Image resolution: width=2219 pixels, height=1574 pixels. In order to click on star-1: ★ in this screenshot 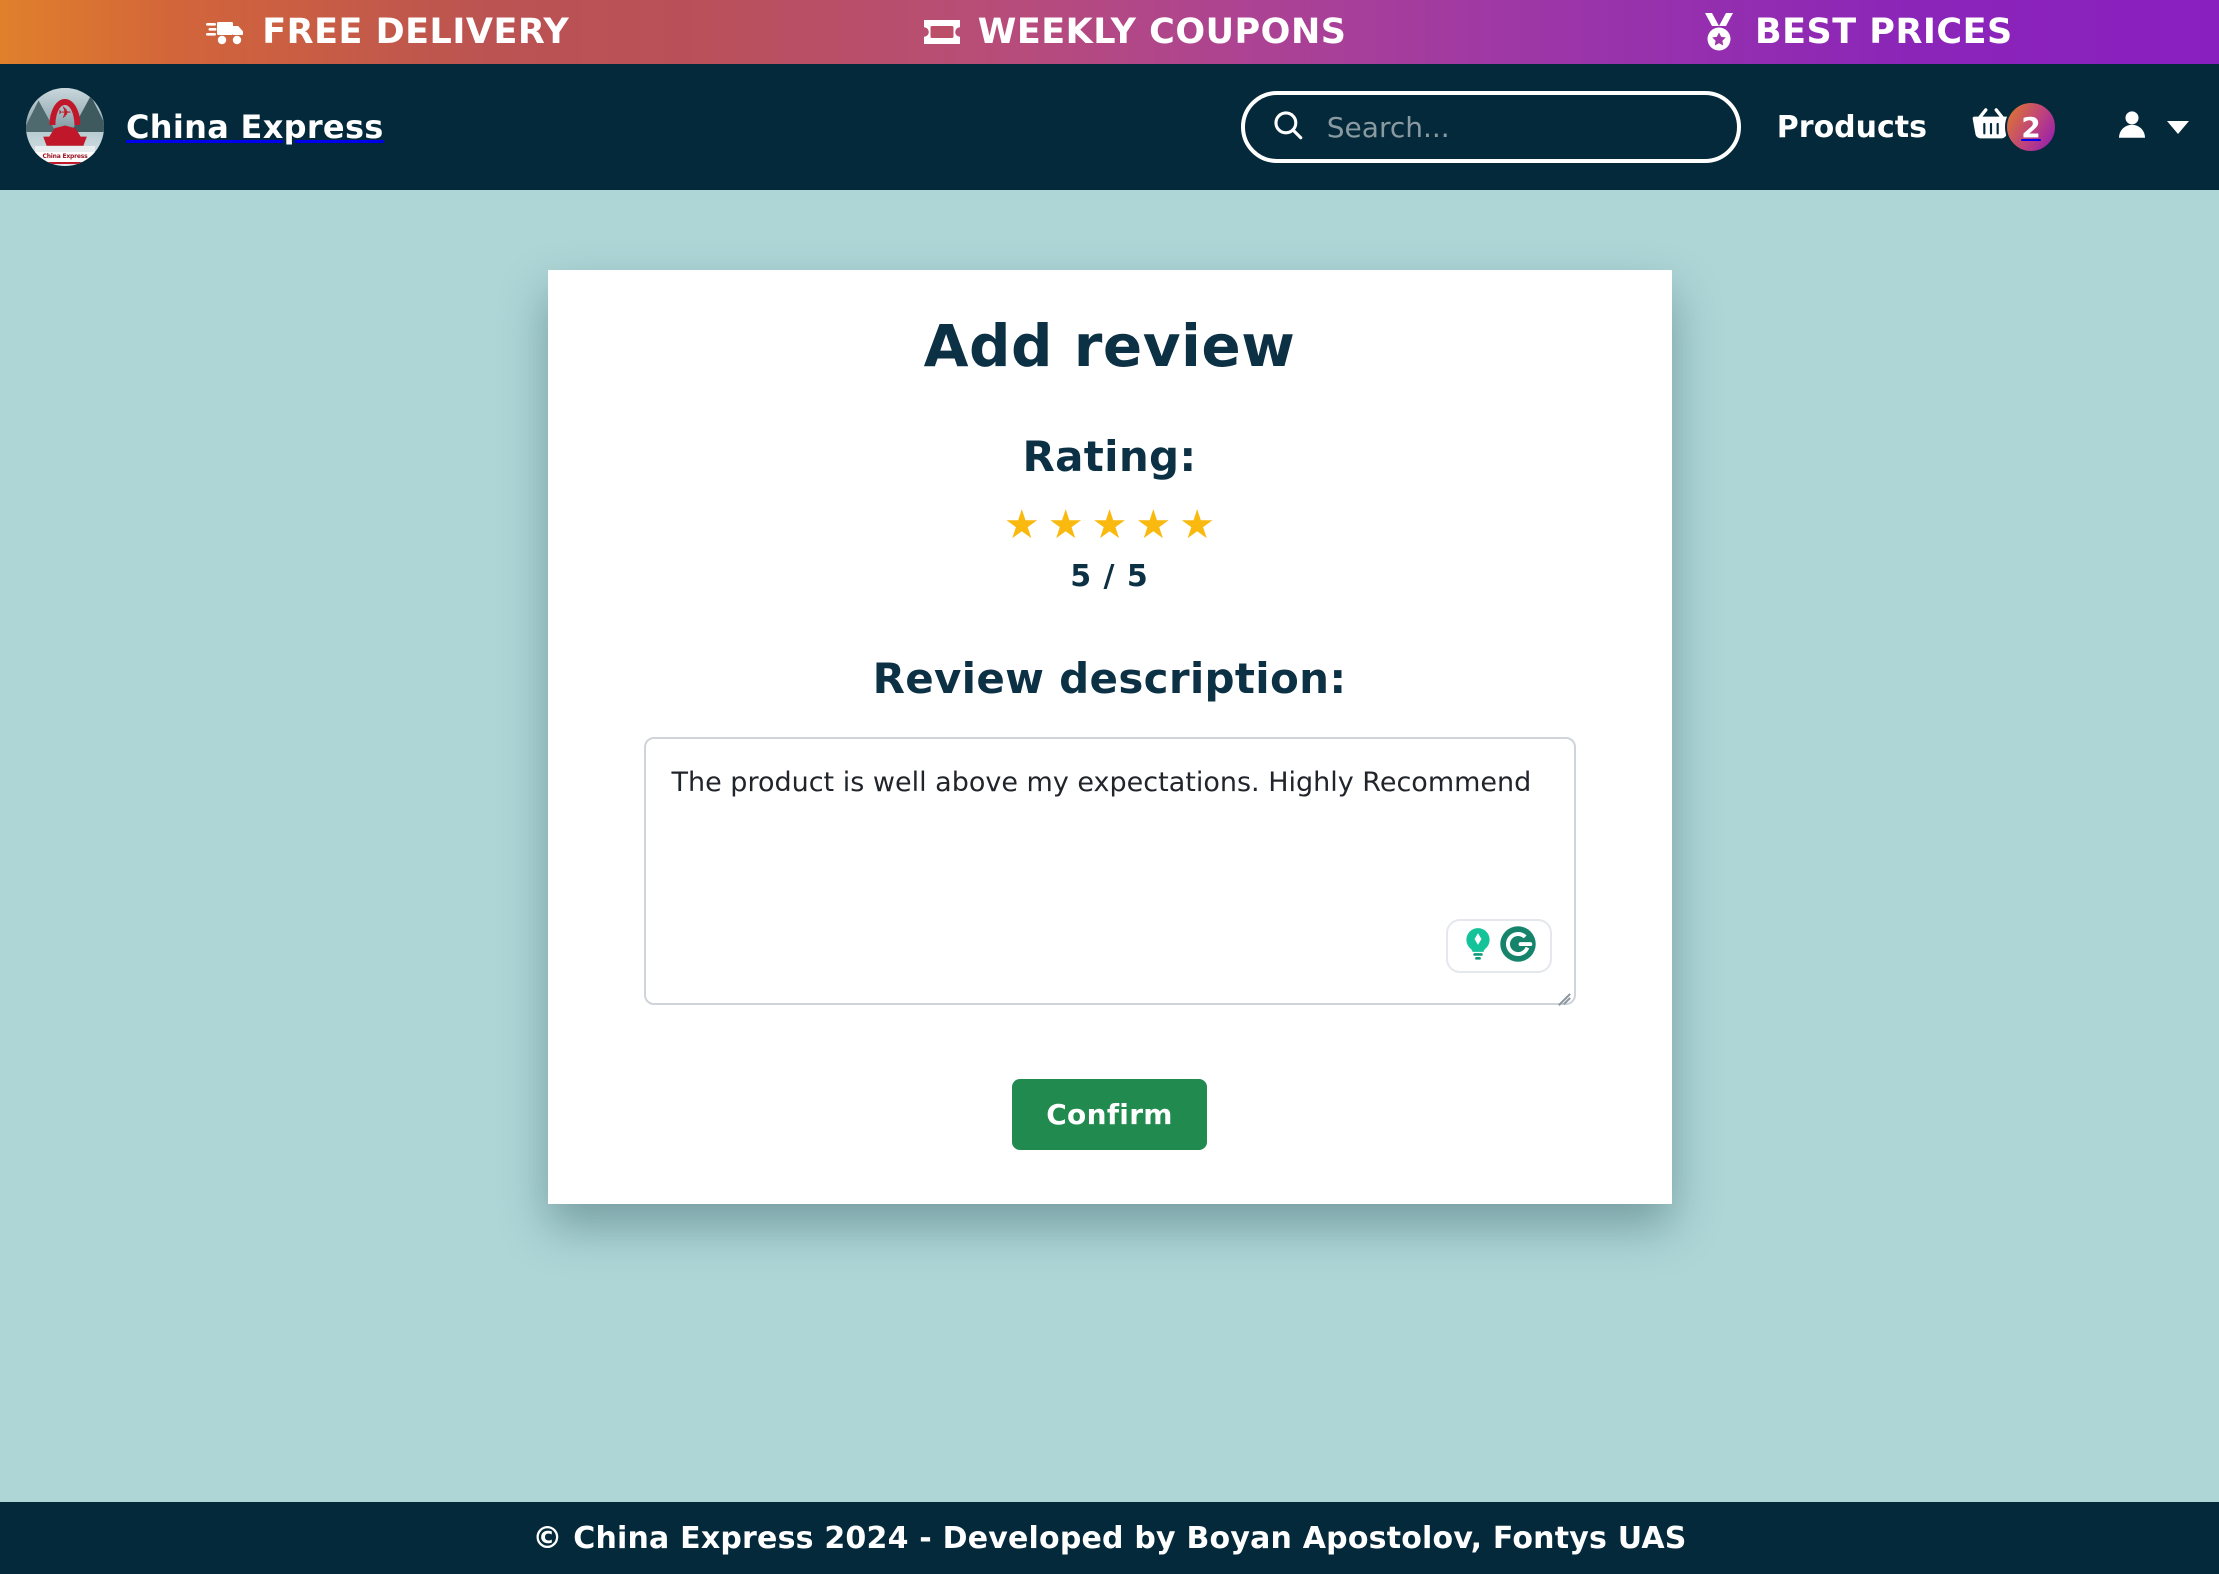, I will do `click(1022, 525)`.